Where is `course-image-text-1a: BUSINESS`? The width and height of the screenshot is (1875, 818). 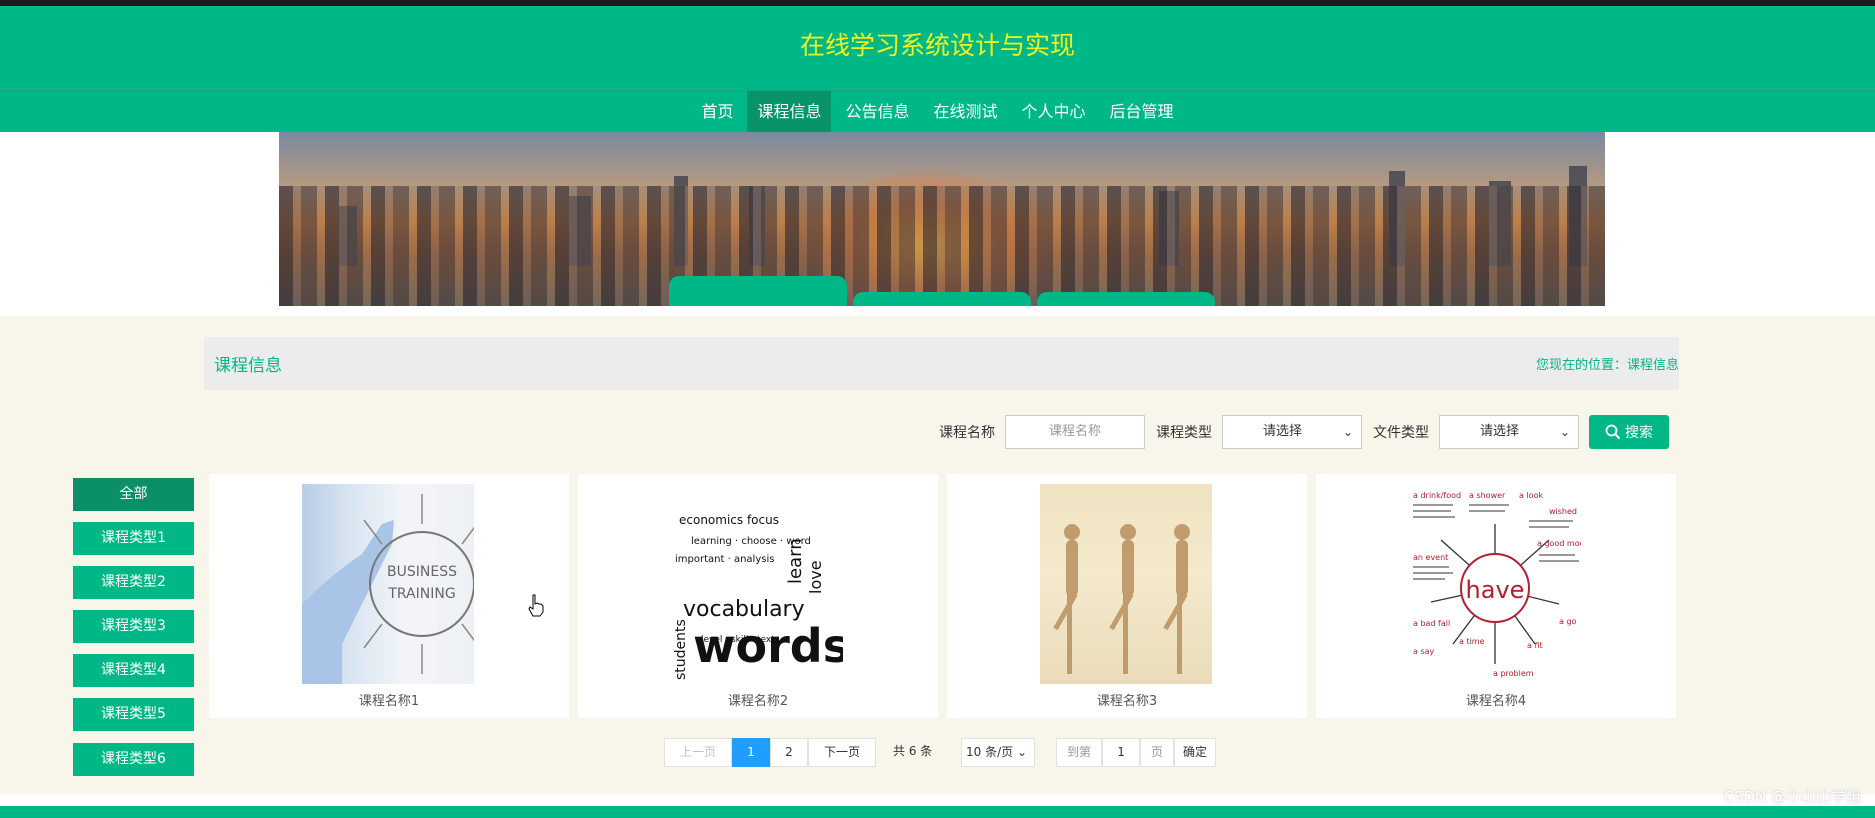
course-image-text-1a: BUSINESS is located at coordinates (422, 572).